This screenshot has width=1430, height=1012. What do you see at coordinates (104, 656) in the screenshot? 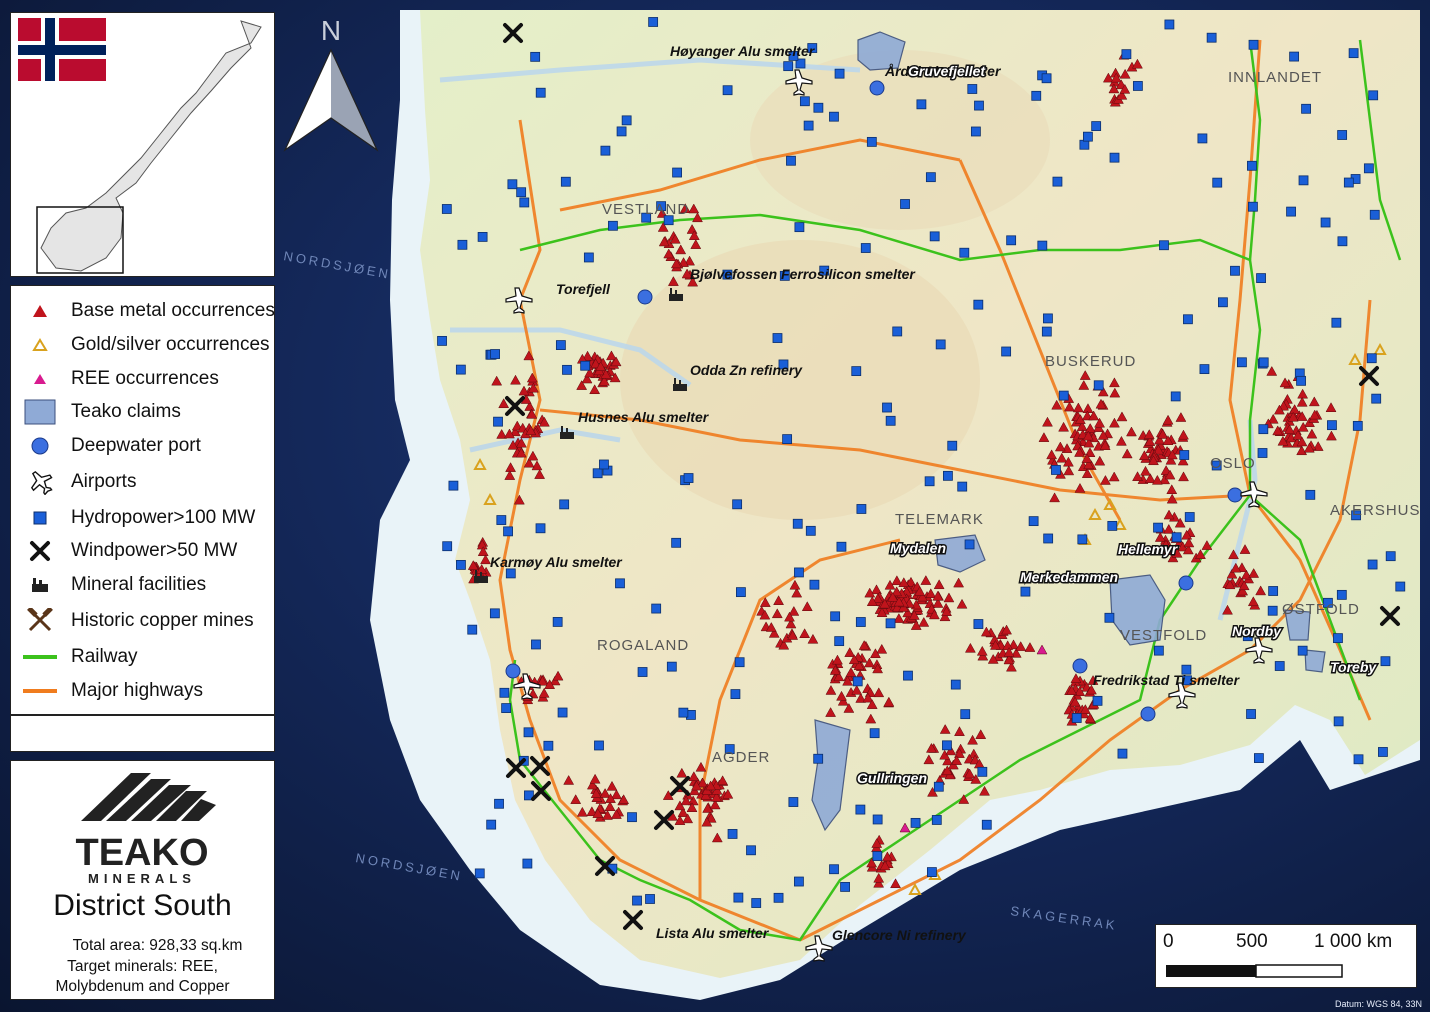
I see `legend-label: Railway` at bounding box center [104, 656].